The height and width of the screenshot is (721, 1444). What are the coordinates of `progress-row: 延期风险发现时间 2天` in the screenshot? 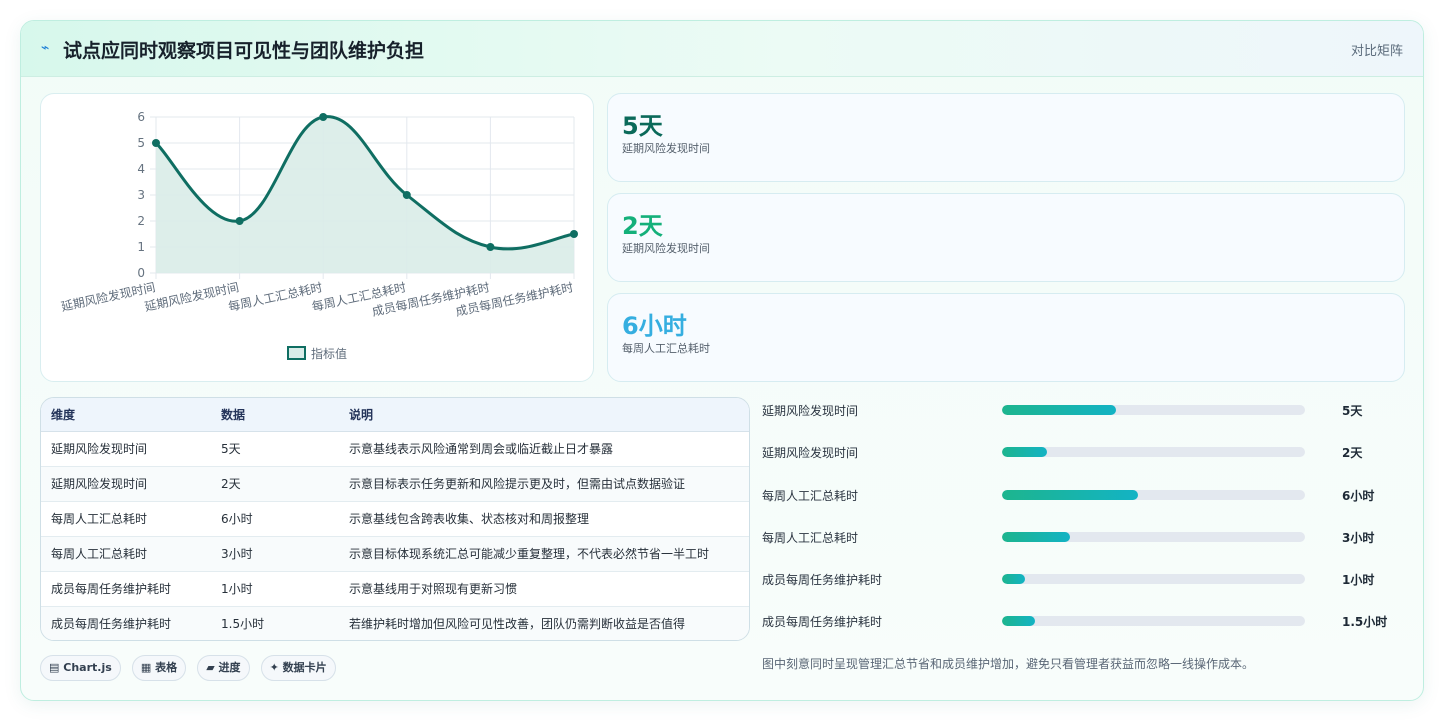 It's located at (1082, 451).